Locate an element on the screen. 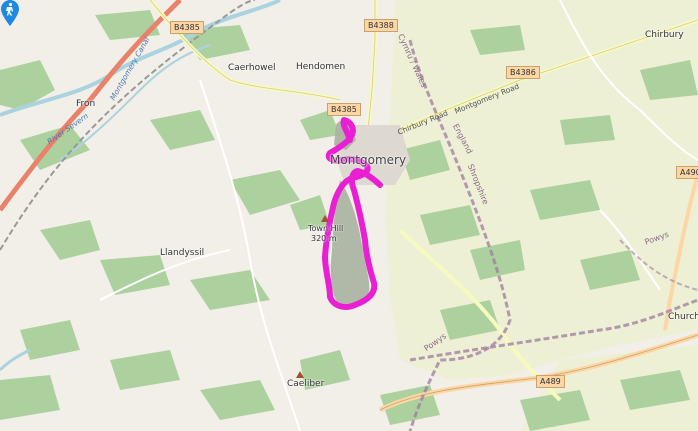 Image resolution: width=698 pixels, height=431 pixels. place-label-chirbury: Chirbury is located at coordinates (664, 35).